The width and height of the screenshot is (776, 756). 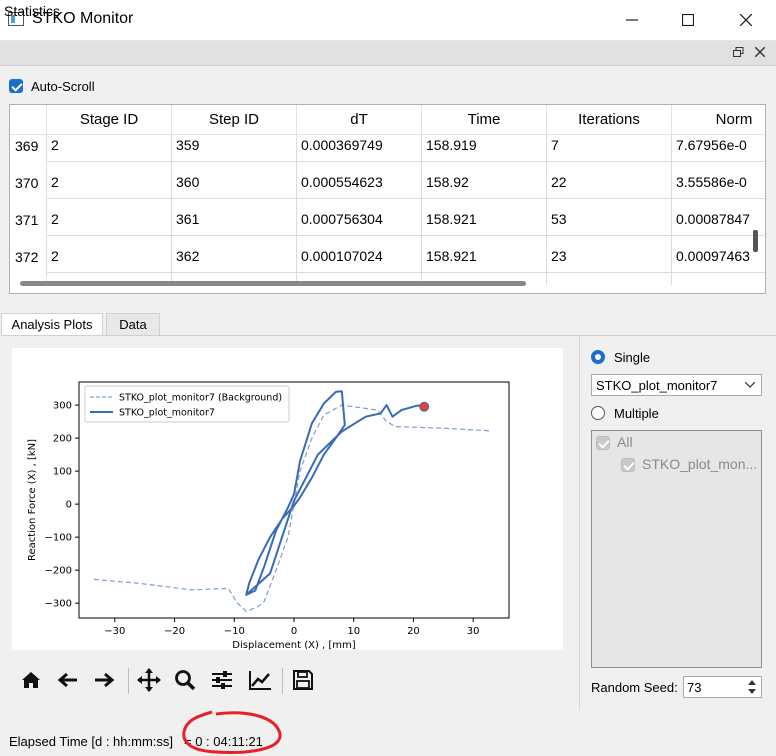 I want to click on auto-scroll-label: Auto-Scroll, so click(x=63, y=86).